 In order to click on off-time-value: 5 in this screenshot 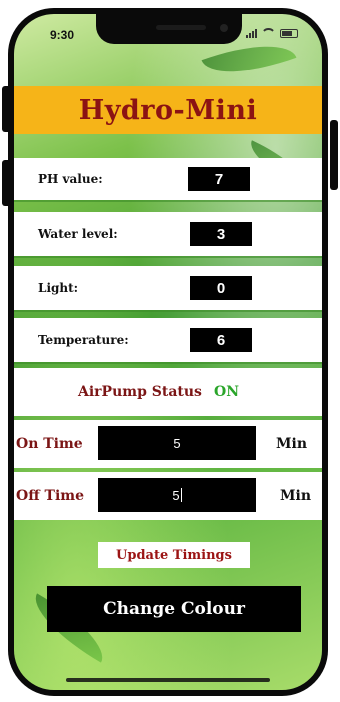, I will do `click(176, 495)`.